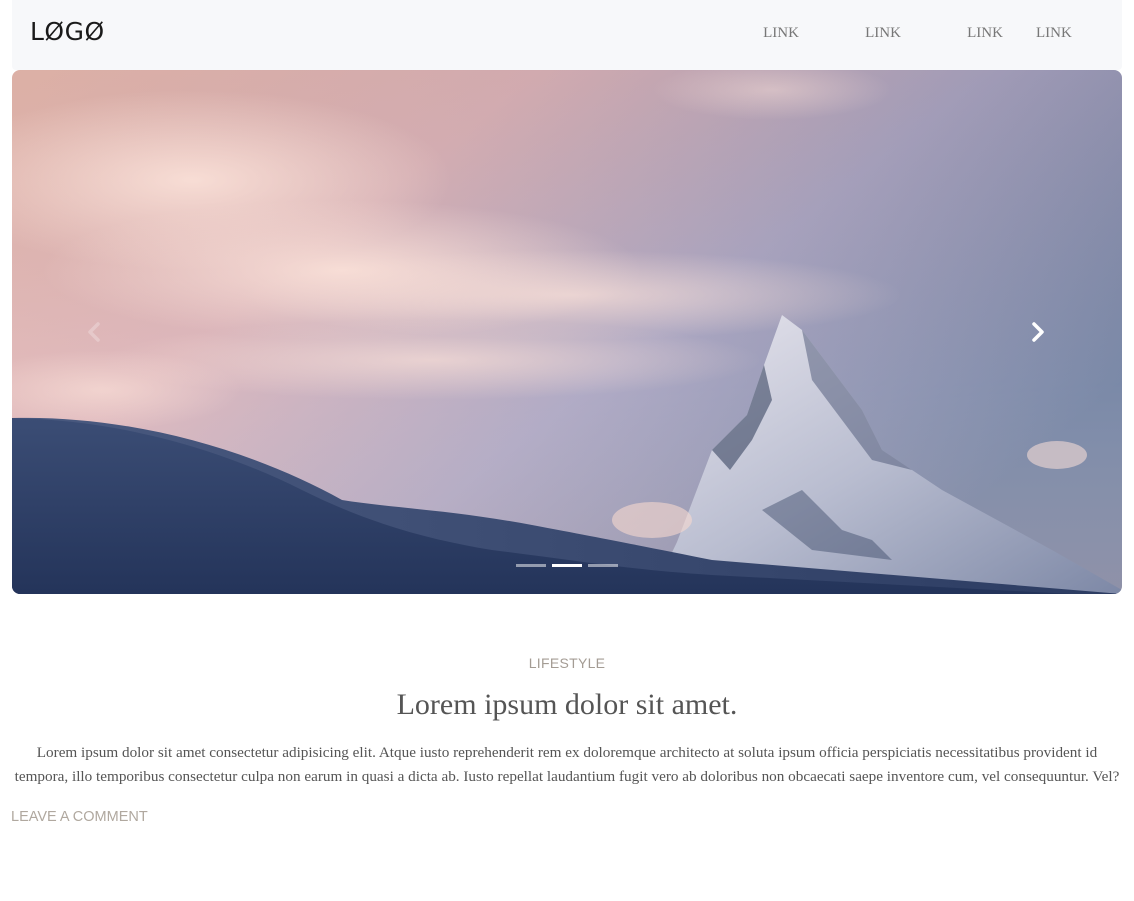 This screenshot has width=1134, height=901. What do you see at coordinates (567, 35) in the screenshot?
I see `navbar: LØGØ LINK LINK LINK LINK` at bounding box center [567, 35].